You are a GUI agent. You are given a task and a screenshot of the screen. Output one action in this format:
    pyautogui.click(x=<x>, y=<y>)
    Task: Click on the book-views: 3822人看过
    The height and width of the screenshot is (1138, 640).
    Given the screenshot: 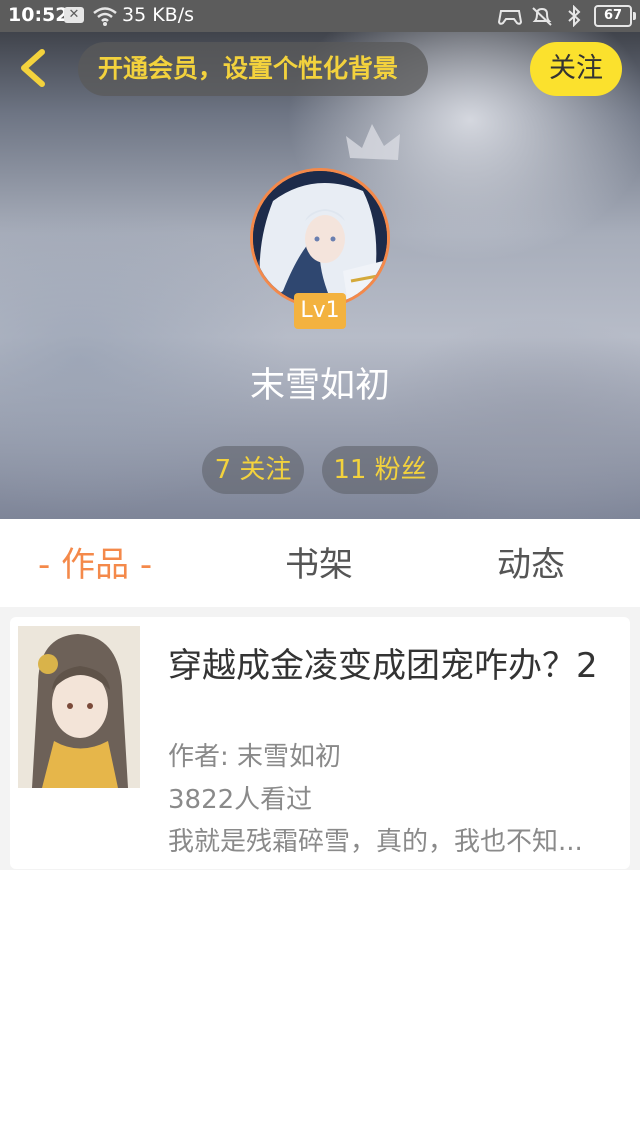 What is the action you would take?
    pyautogui.click(x=240, y=800)
    